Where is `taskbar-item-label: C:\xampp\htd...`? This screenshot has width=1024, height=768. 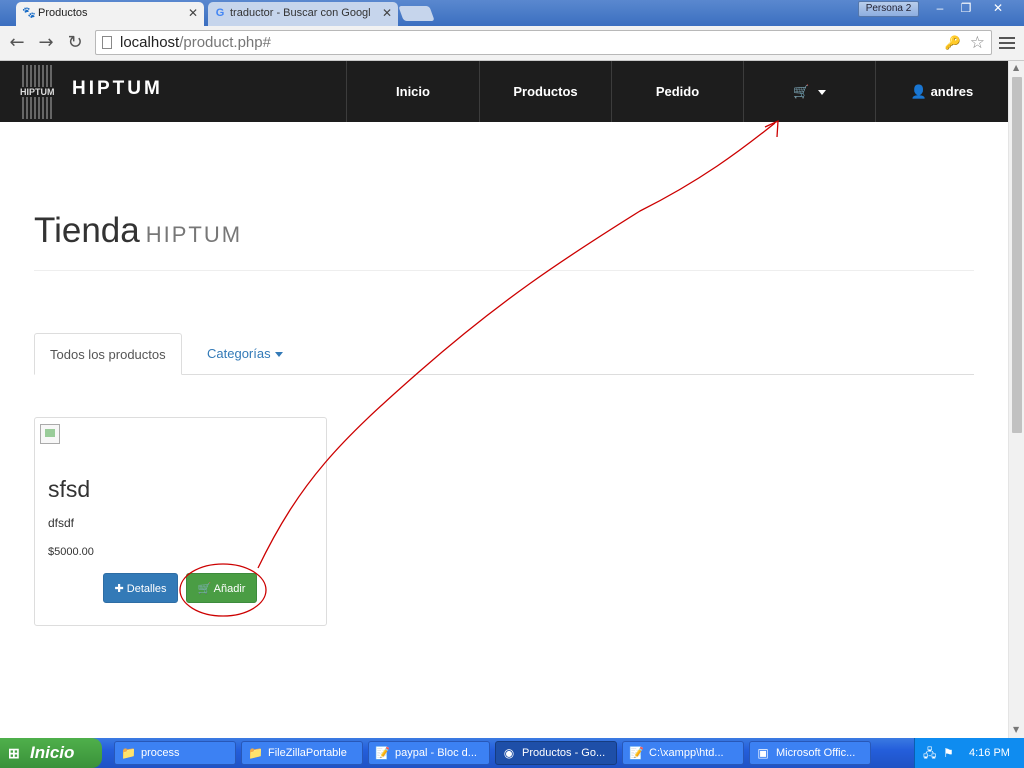 taskbar-item-label: C:\xampp\htd... is located at coordinates (686, 753).